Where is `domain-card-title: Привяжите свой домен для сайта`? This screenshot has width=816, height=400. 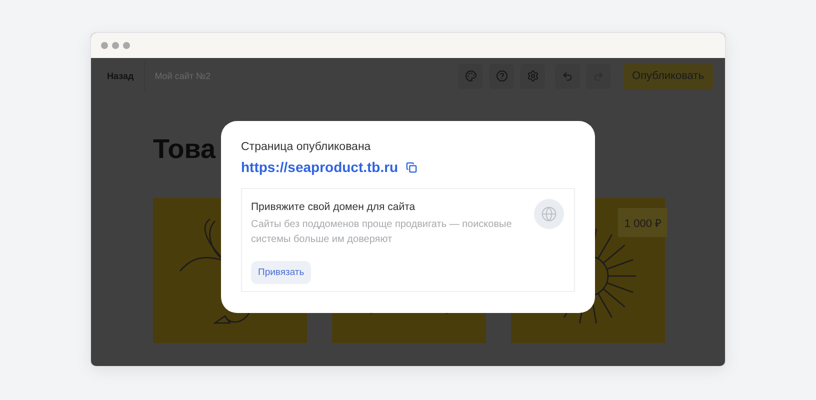
domain-card-title: Привяжите свой домен для сайта is located at coordinates (333, 207).